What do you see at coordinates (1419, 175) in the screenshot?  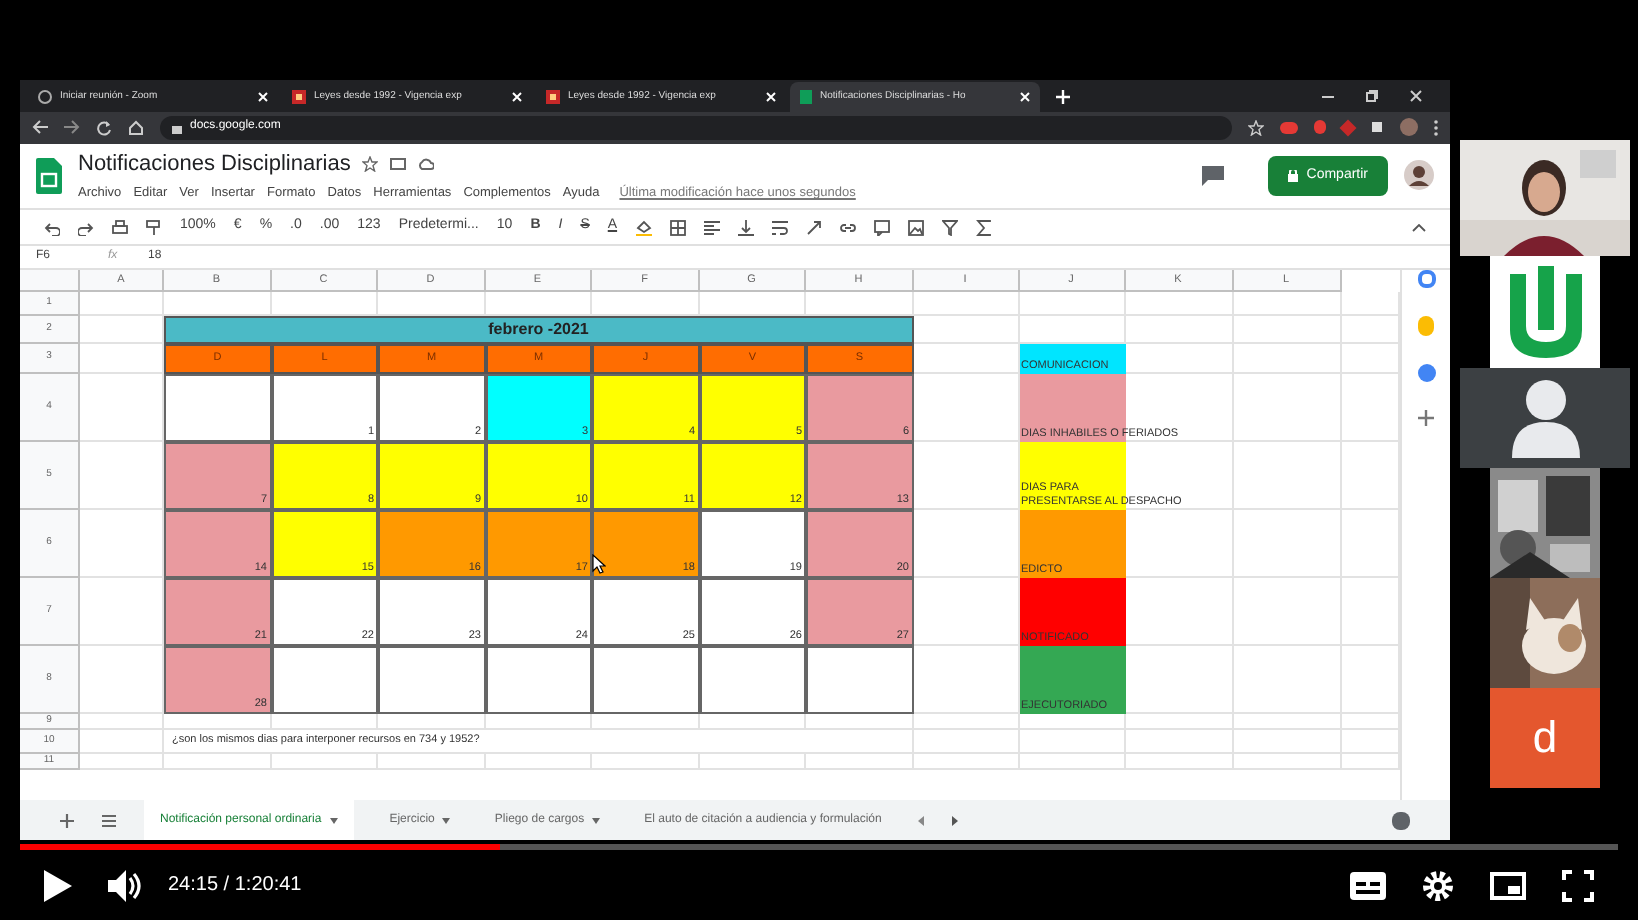 I see `user-avatar-icon` at bounding box center [1419, 175].